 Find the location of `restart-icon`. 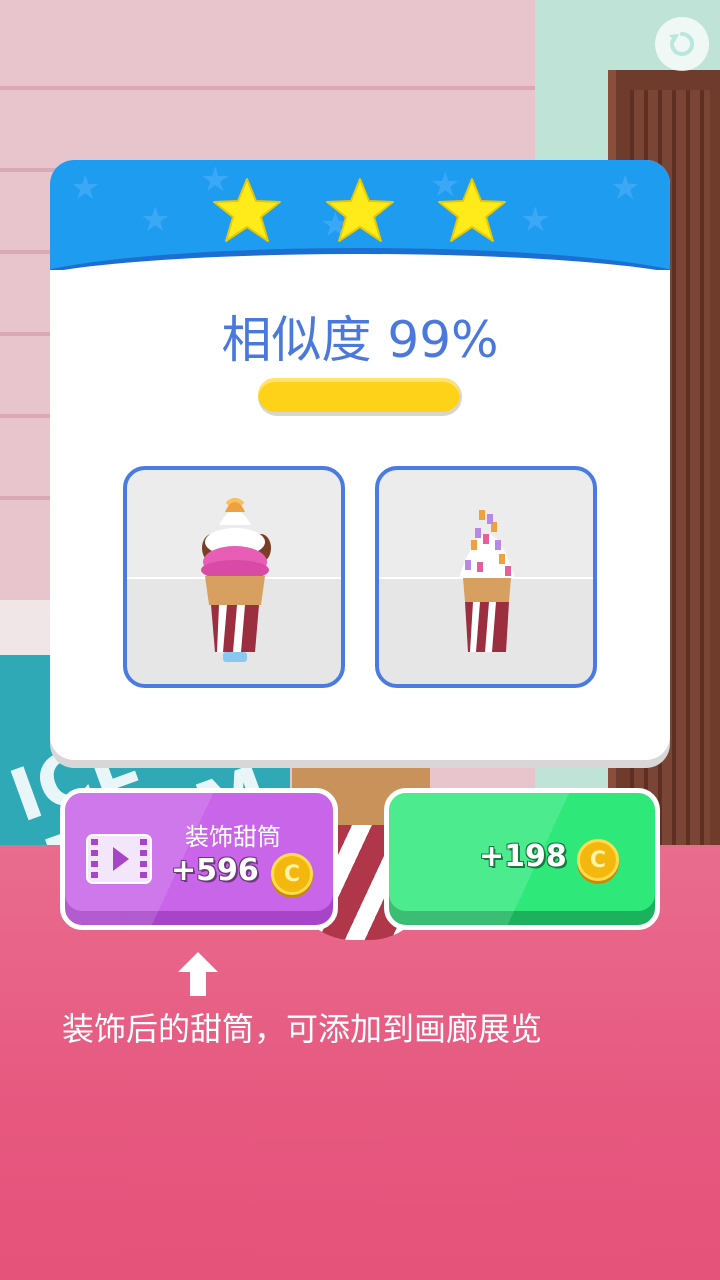

restart-icon is located at coordinates (682, 43).